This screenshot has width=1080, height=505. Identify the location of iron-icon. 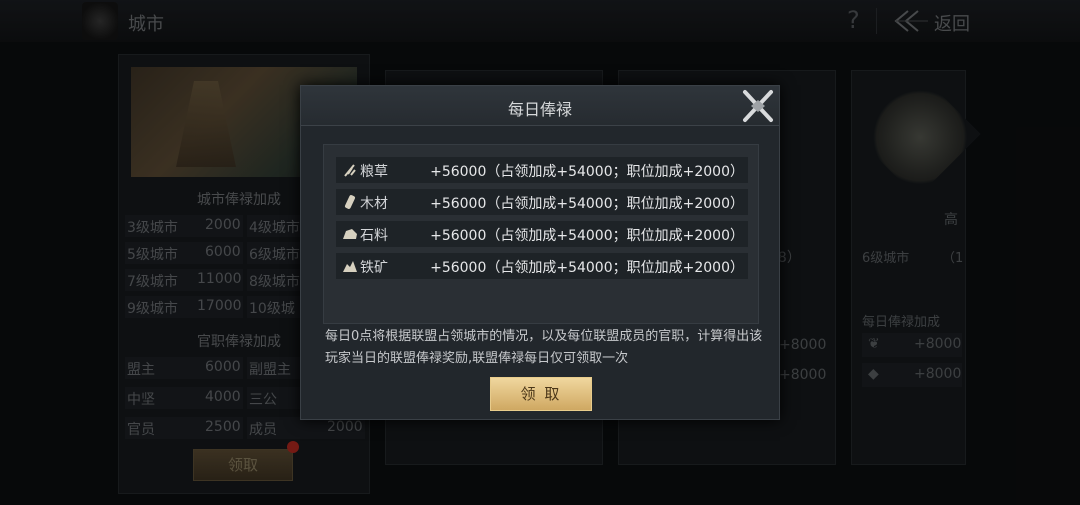
(350, 266).